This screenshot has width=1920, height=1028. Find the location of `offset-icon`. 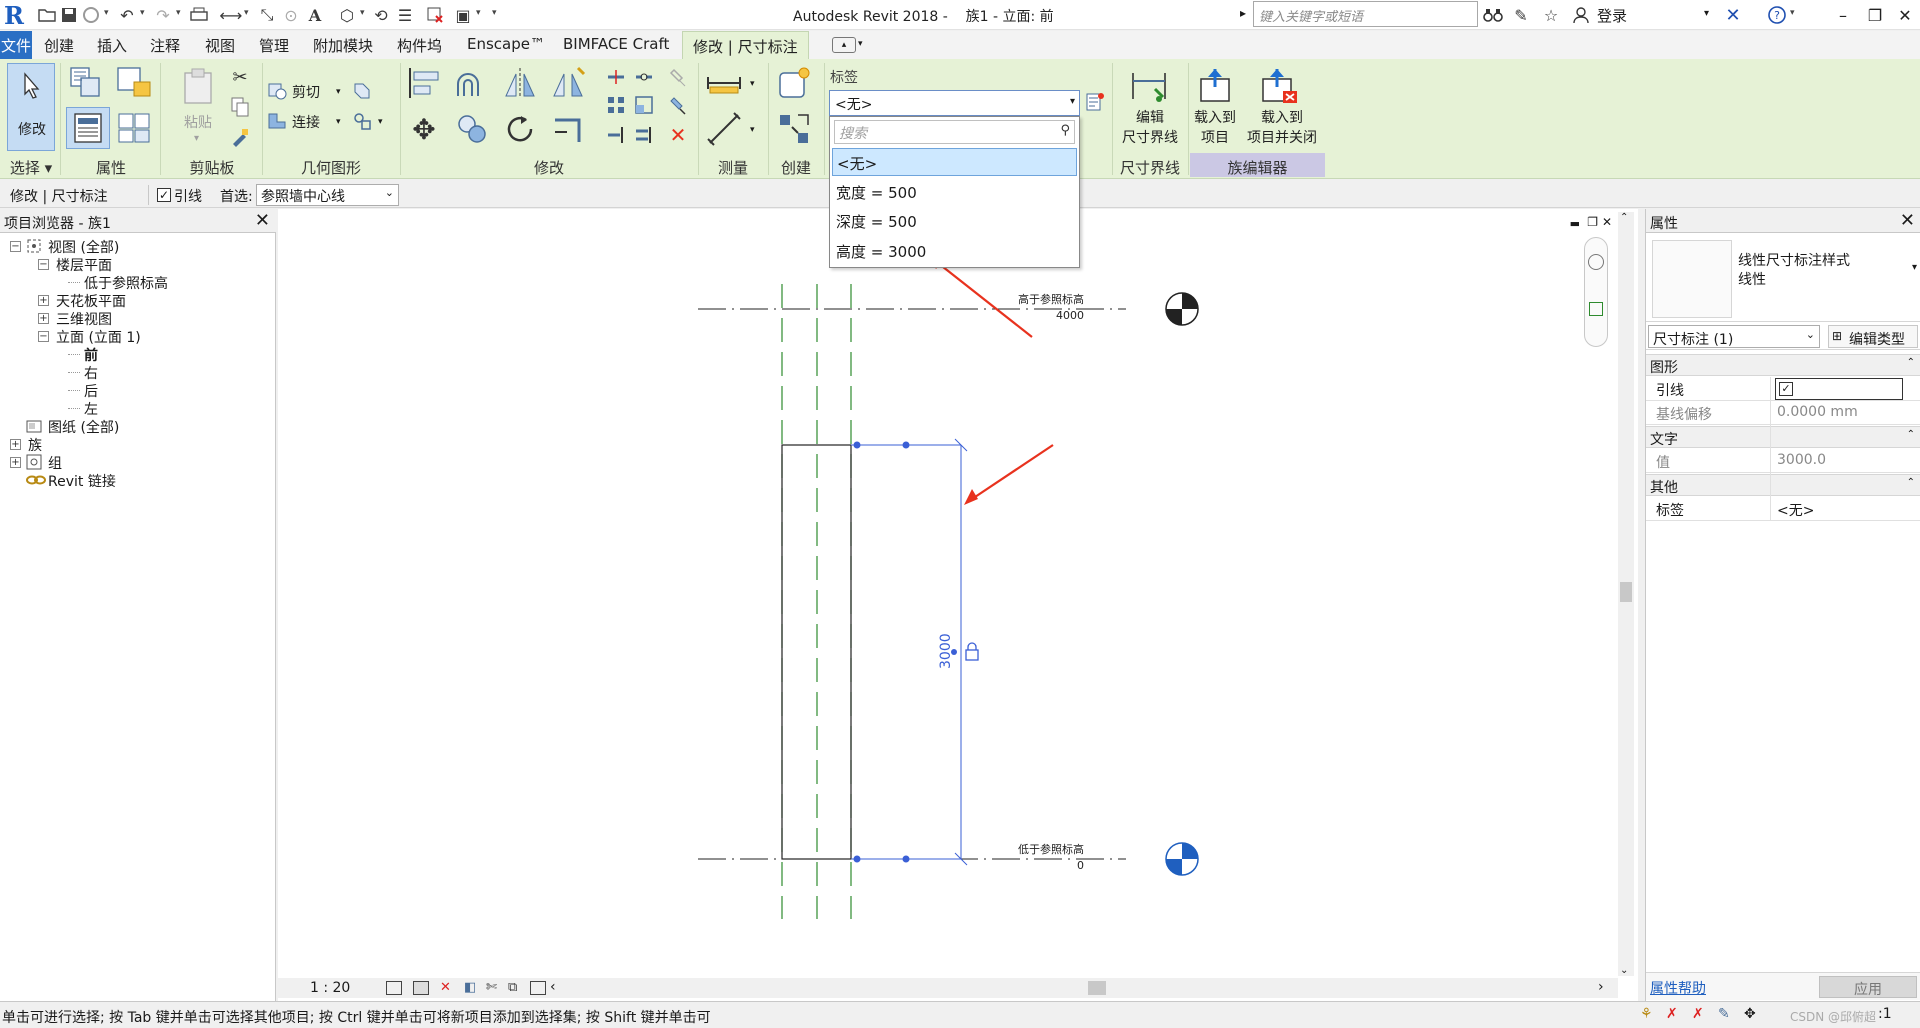

offset-icon is located at coordinates (472, 83).